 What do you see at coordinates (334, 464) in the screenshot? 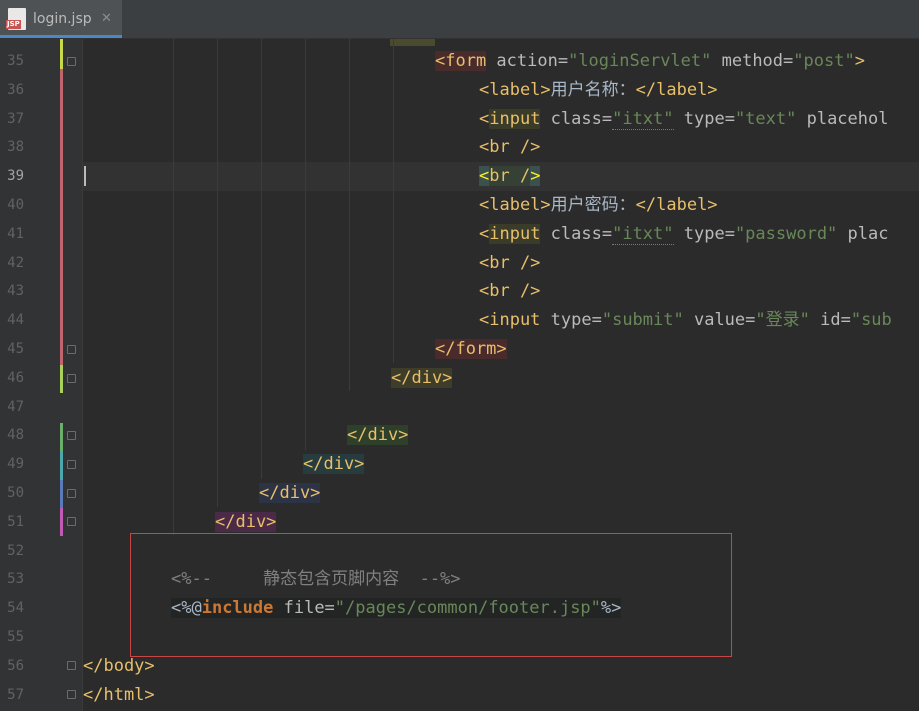
I see `code-line-49: </div>` at bounding box center [334, 464].